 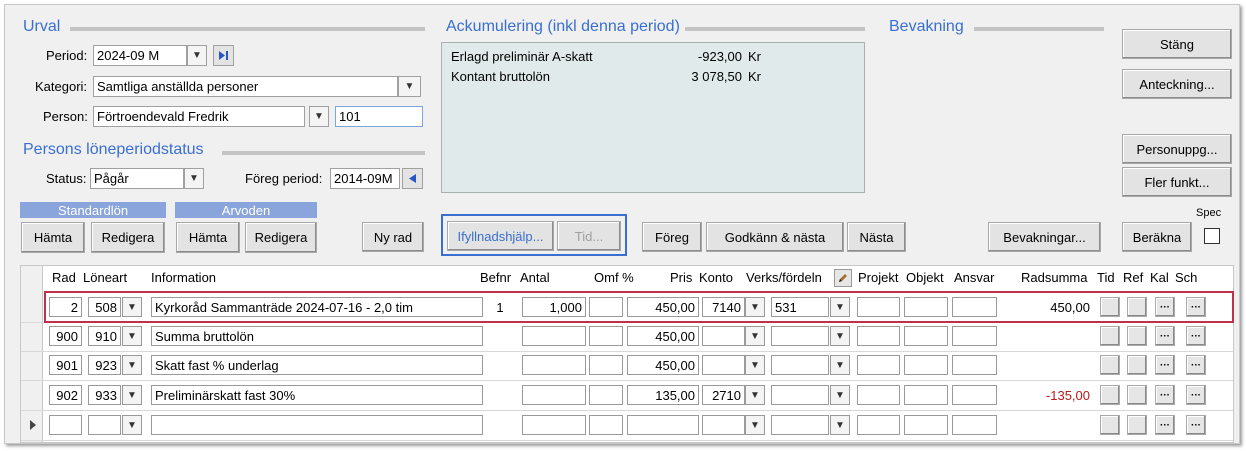 What do you see at coordinates (876, 237) in the screenshot?
I see `nasta-button: Nästa` at bounding box center [876, 237].